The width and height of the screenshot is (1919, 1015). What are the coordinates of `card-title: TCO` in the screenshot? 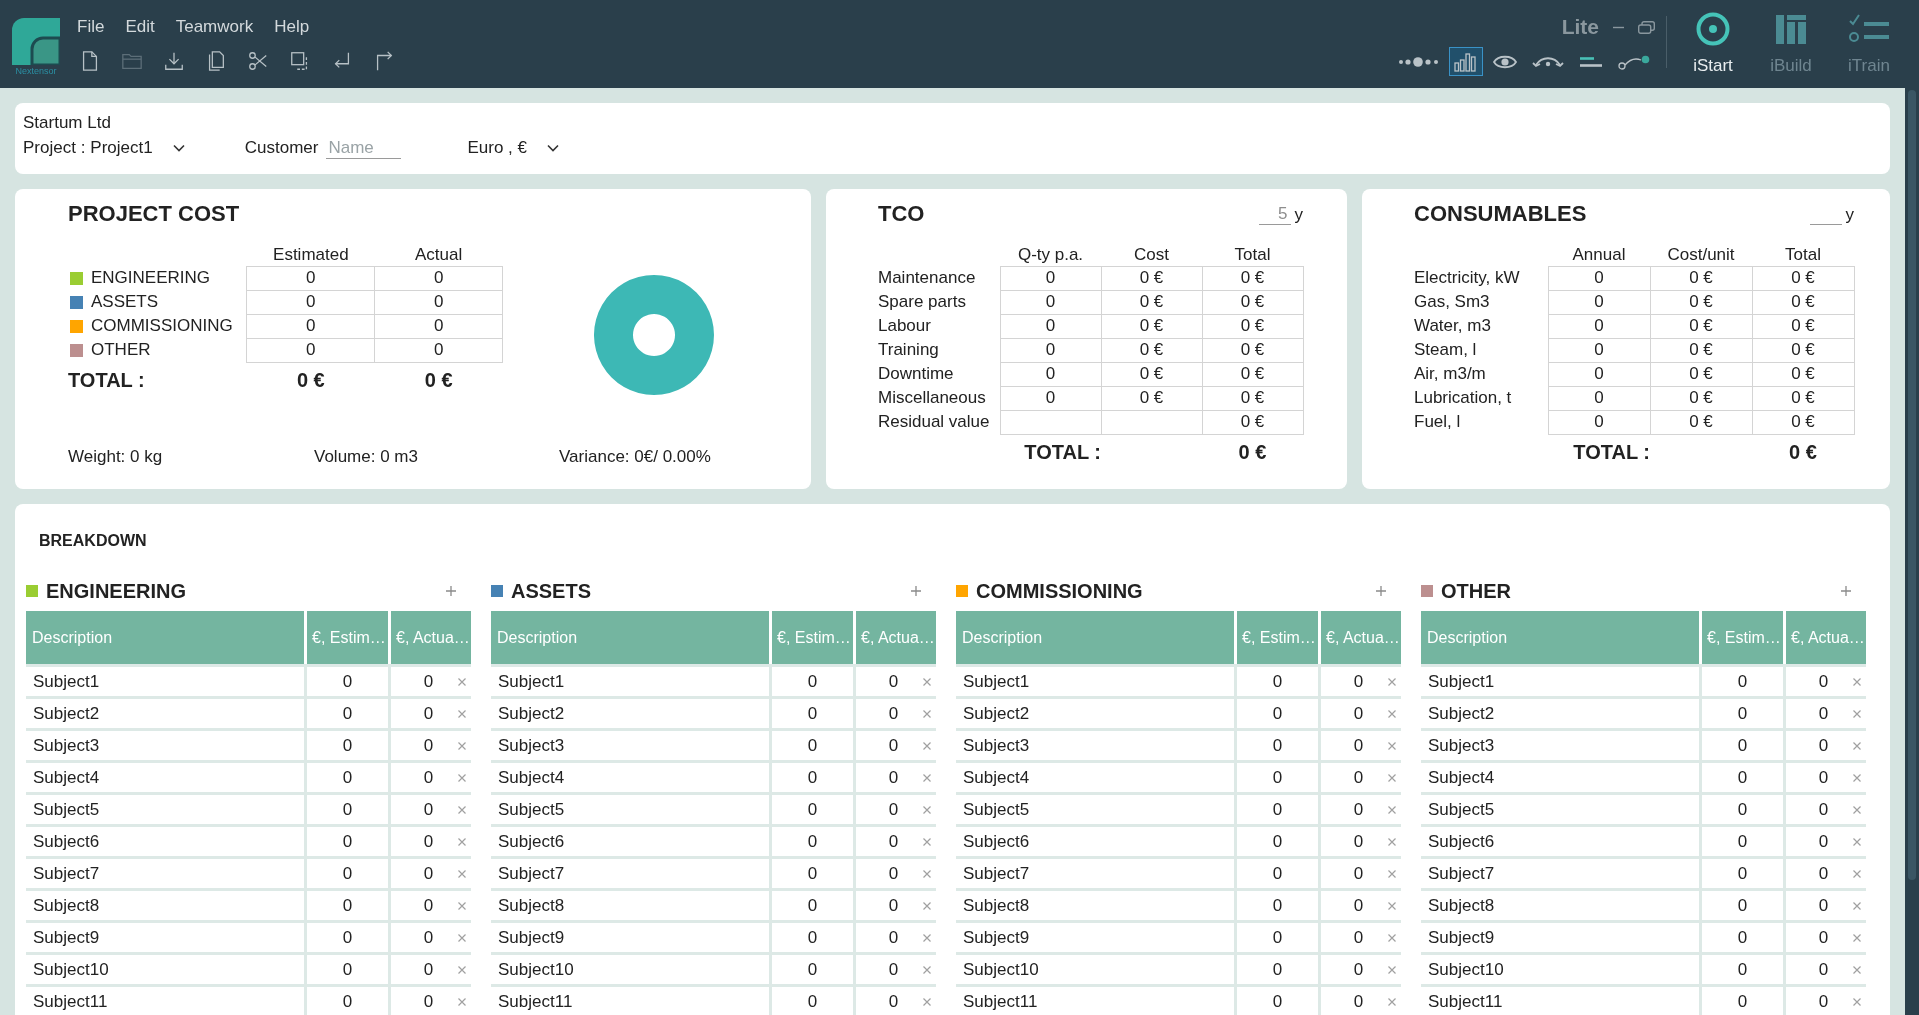 It's located at (901, 214).